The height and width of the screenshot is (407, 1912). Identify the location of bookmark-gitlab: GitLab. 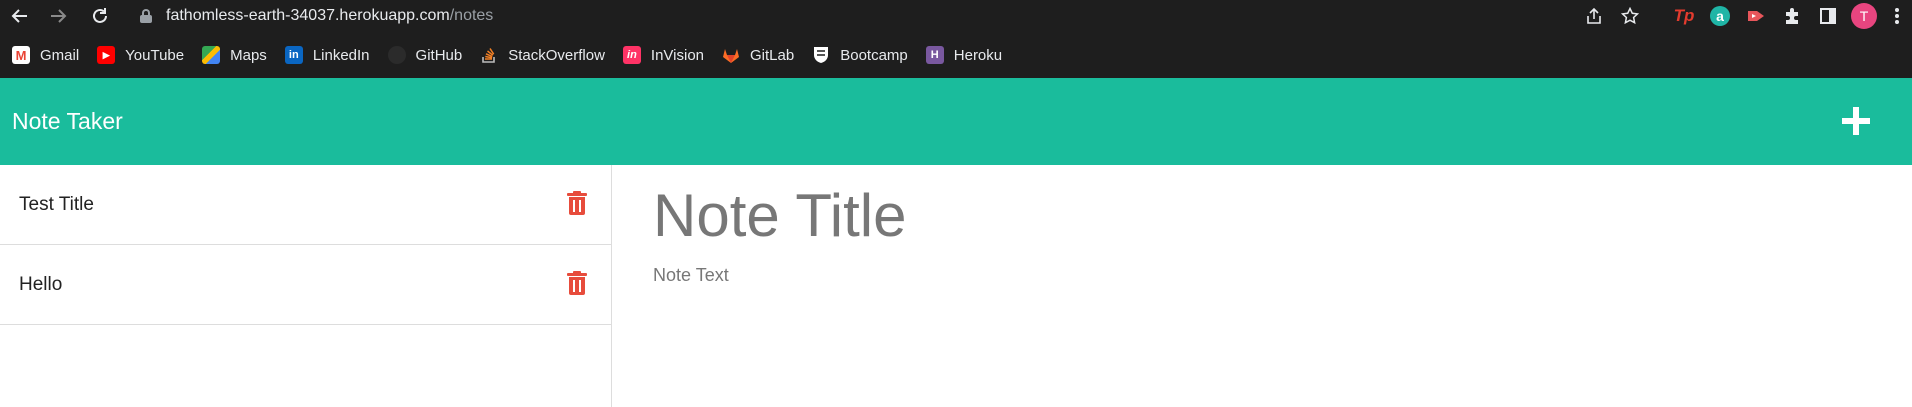
(761, 55).